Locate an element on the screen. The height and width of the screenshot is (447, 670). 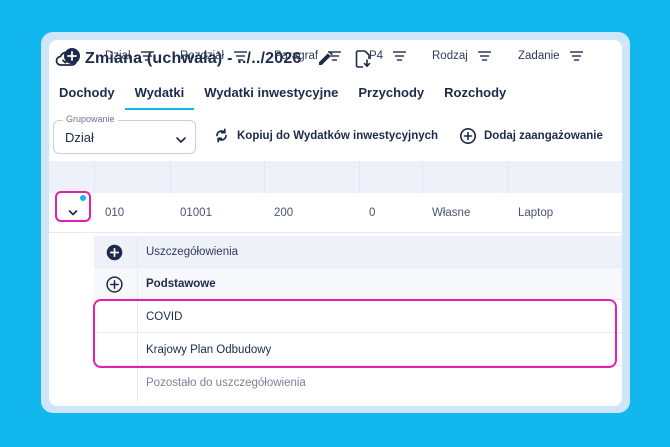
add-commitment-button: Dodaj zaangażowanie is located at coordinates (531, 136).